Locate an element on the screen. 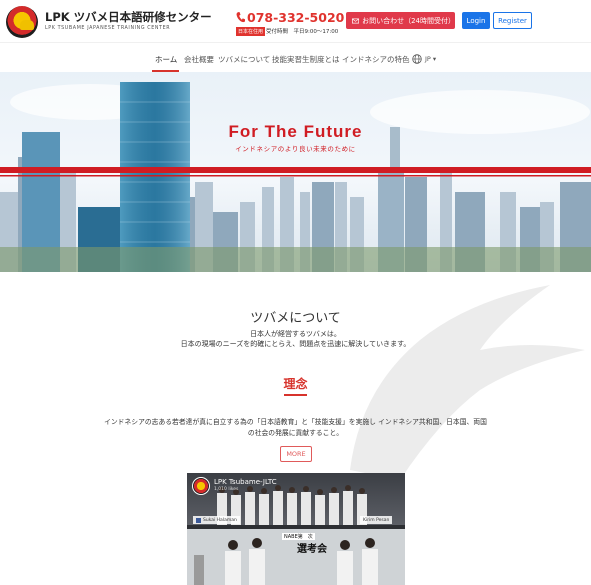 The image size is (591, 585). facebook-likes: 1,010 likes is located at coordinates (226, 489).